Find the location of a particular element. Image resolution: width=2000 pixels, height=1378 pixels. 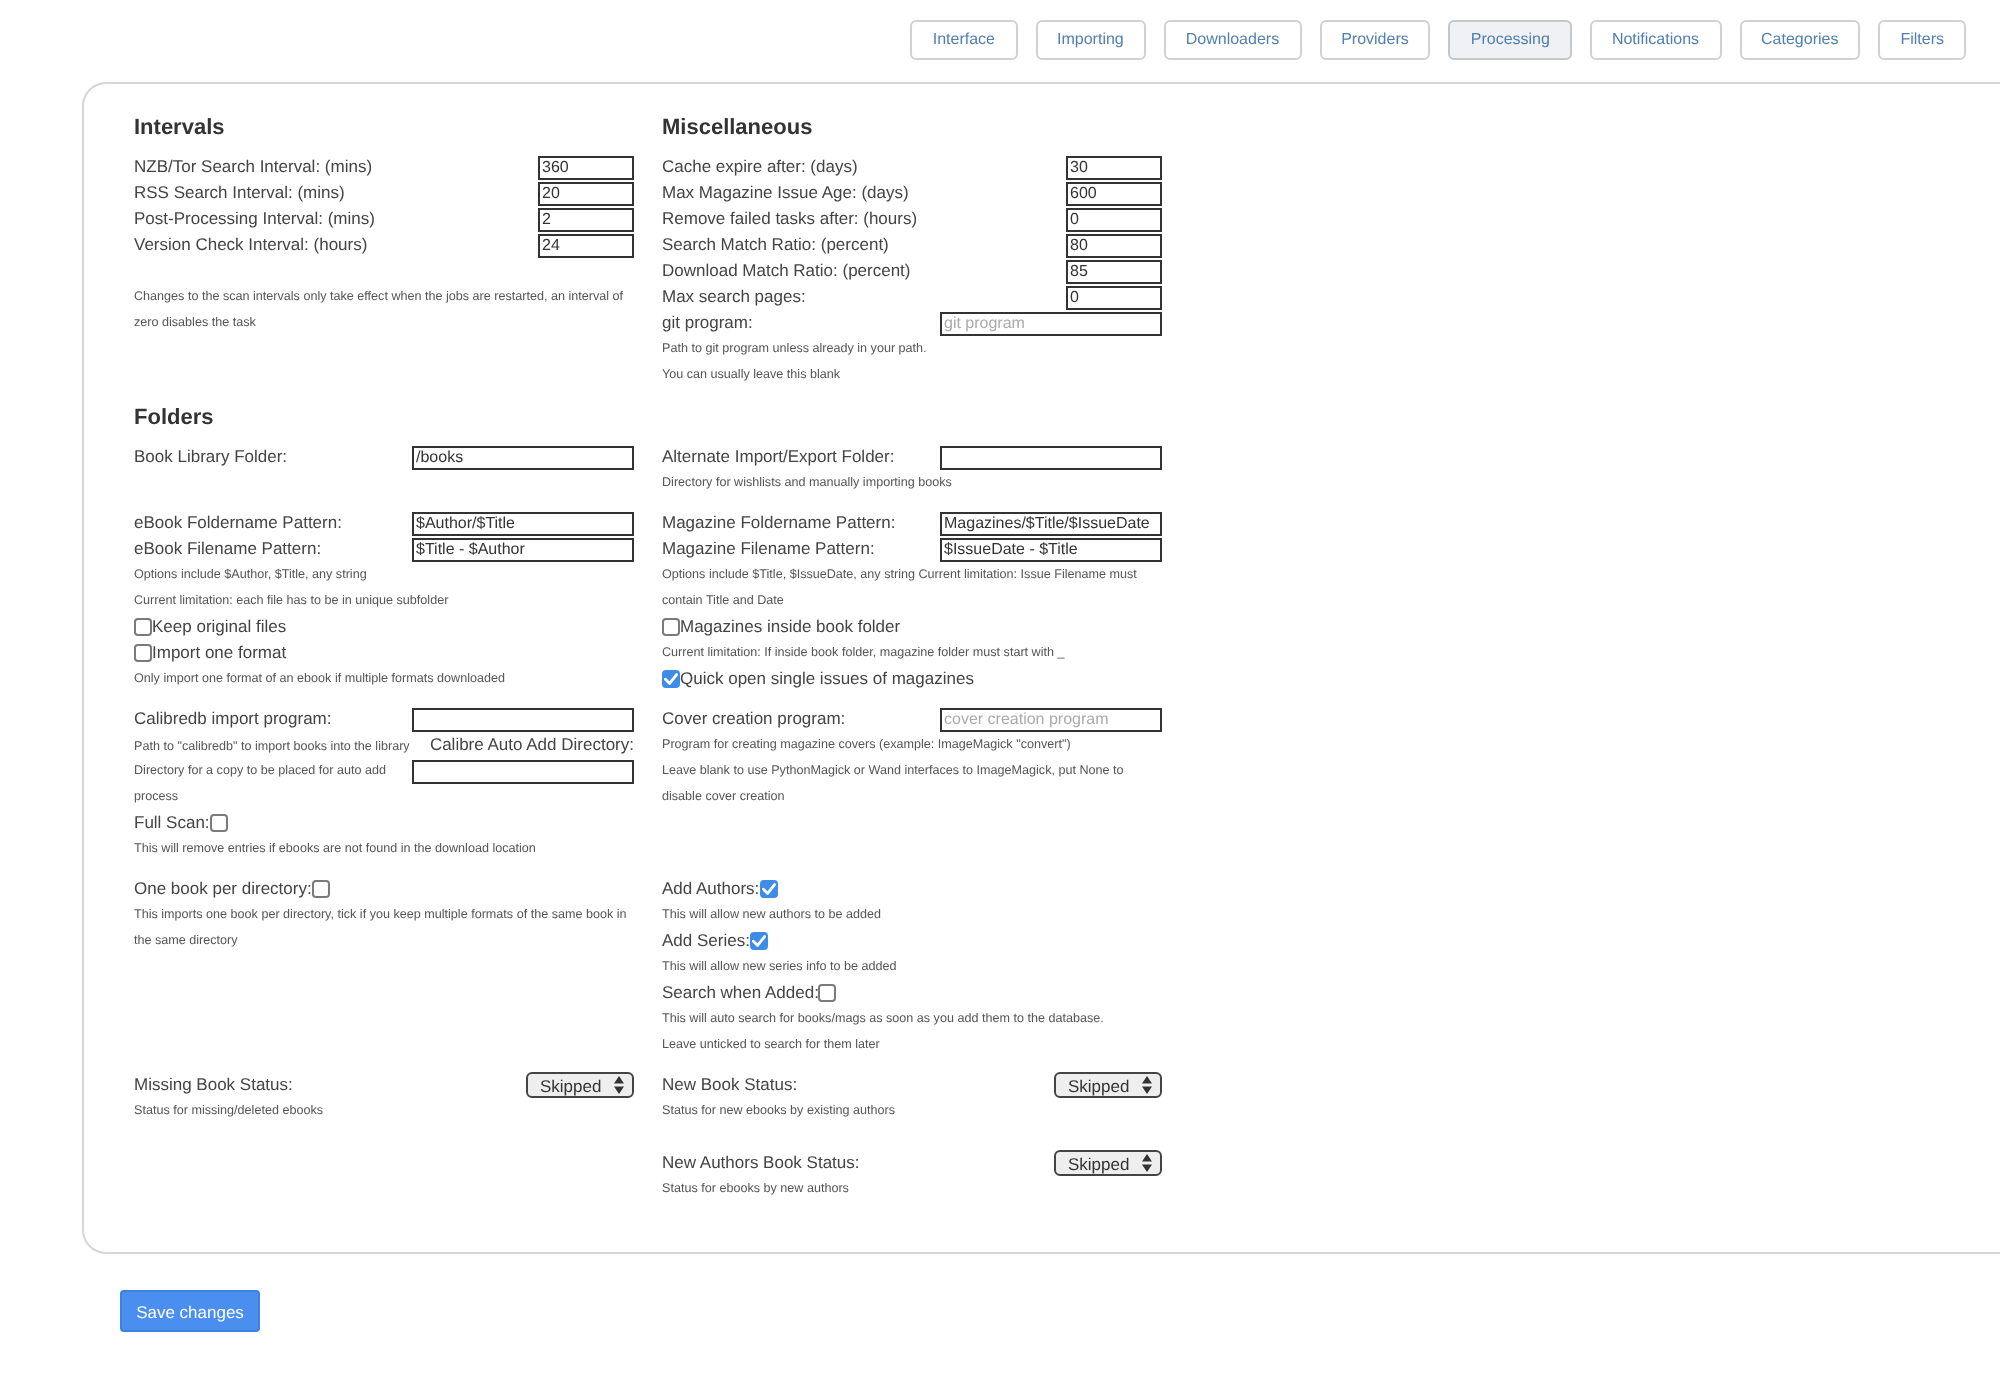

input-field: 80 is located at coordinates (1114, 245).